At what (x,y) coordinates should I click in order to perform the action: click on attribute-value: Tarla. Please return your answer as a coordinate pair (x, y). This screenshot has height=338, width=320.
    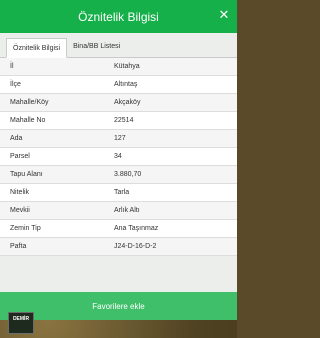
    Looking at the image, I should click on (122, 192).